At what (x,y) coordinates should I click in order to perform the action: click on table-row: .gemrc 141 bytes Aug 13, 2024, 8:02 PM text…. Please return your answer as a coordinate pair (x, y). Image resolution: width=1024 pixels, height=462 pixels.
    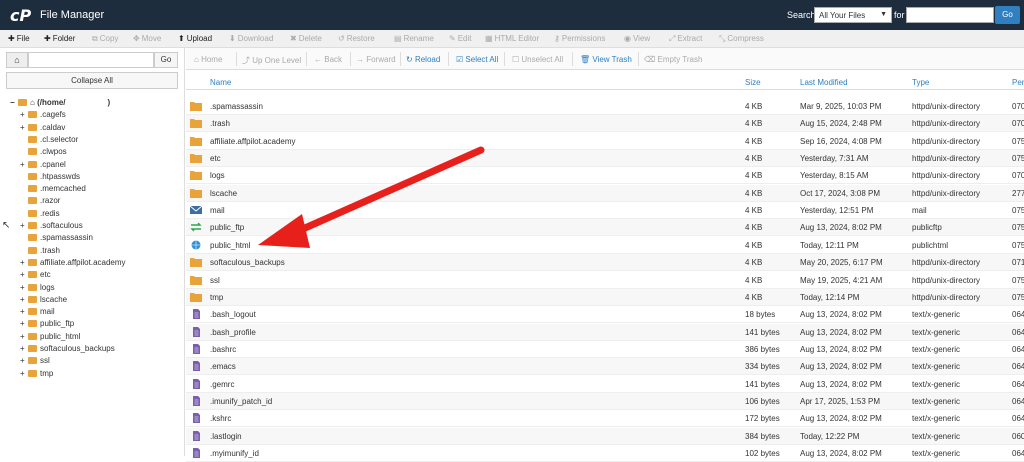
    Looking at the image, I should click on (605, 384).